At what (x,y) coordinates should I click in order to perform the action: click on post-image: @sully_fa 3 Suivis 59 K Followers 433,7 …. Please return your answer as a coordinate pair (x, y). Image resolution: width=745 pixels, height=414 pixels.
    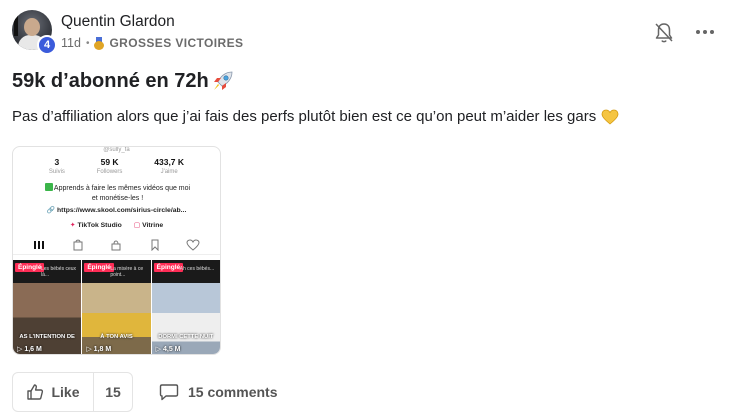
    Looking at the image, I should click on (116, 250).